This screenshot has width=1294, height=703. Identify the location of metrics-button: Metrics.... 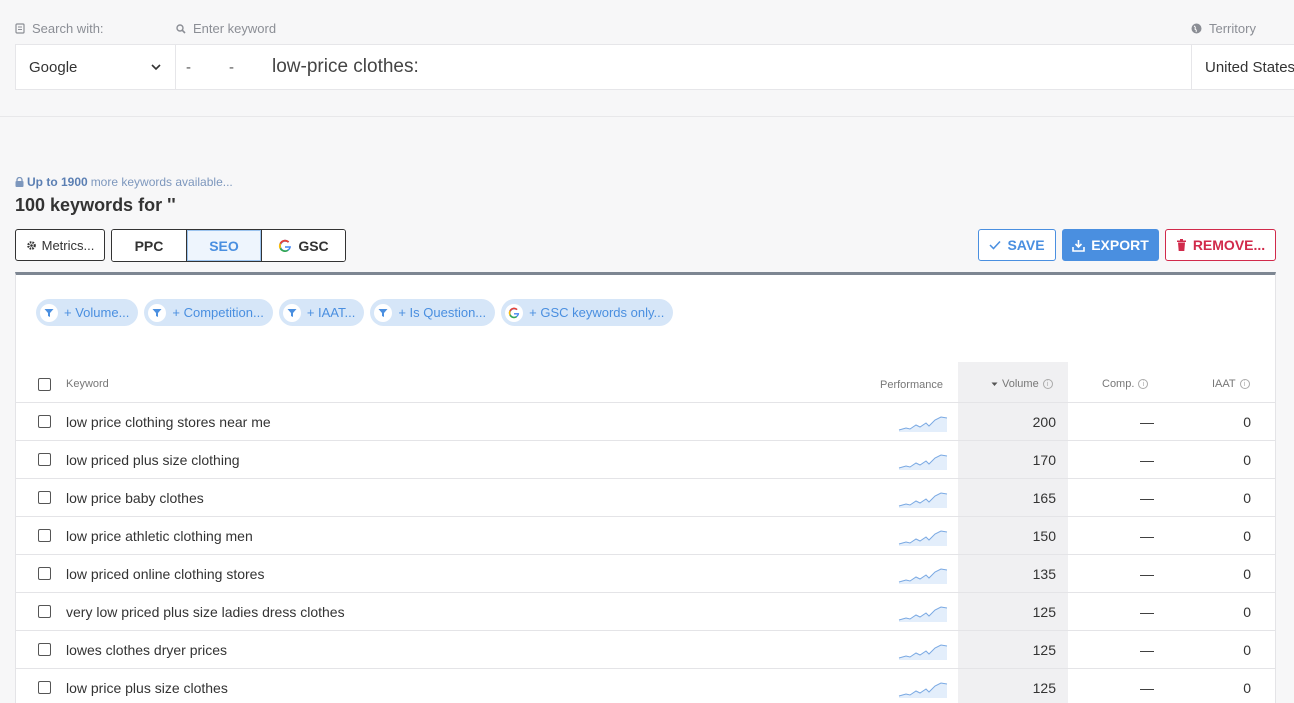
(60, 245).